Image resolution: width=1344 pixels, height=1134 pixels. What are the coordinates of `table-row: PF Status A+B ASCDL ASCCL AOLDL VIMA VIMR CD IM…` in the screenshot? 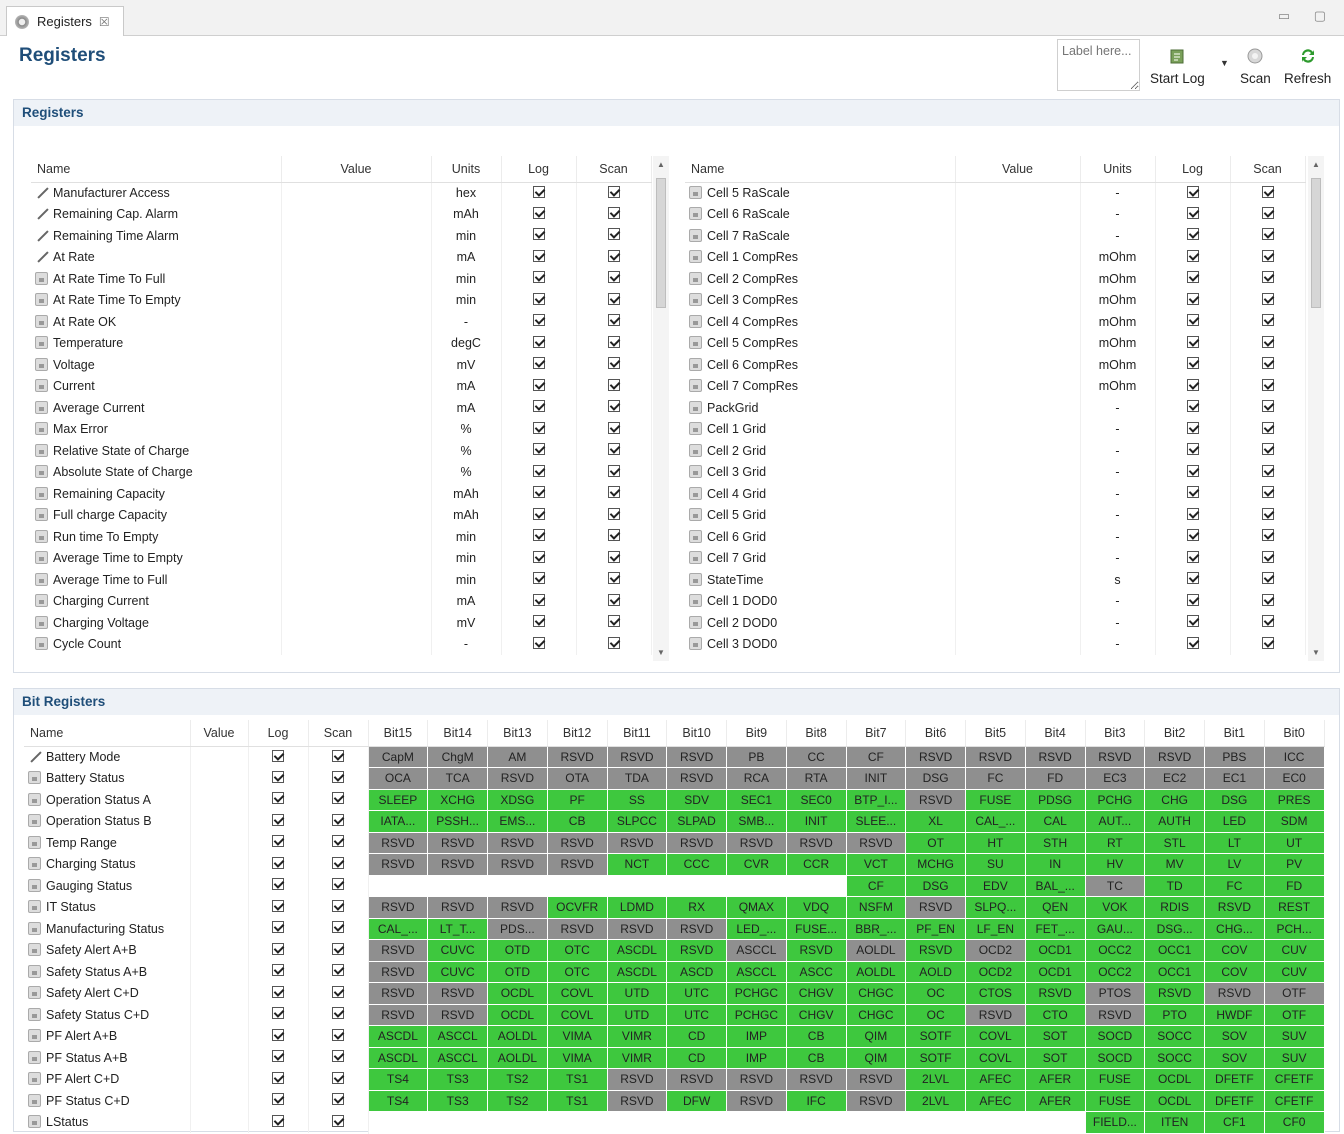 It's located at (674, 1058).